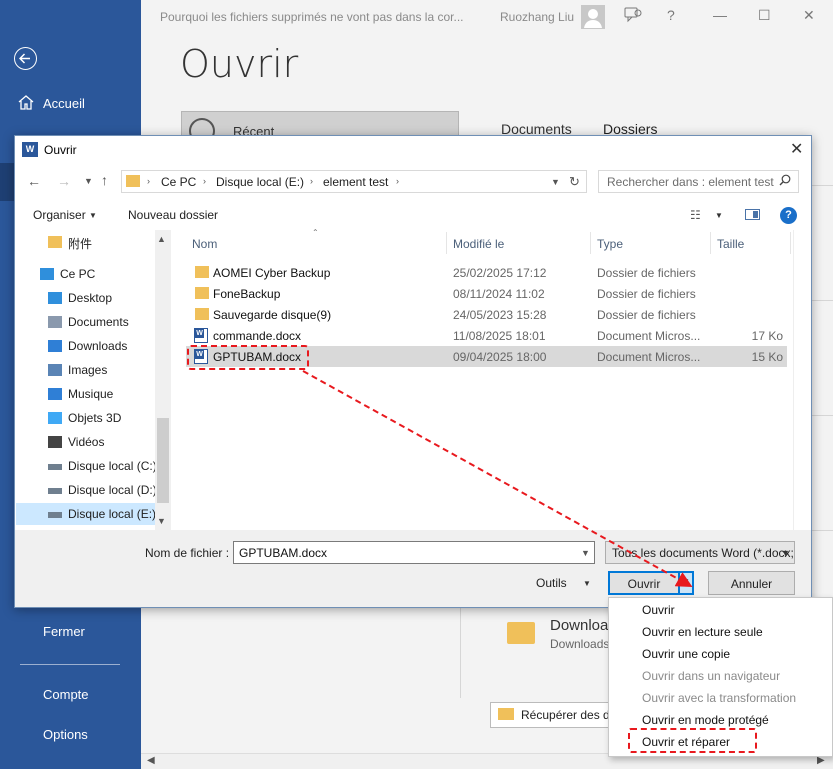 The width and height of the screenshot is (833, 769). I want to click on column-header-type: Type, so click(610, 244).